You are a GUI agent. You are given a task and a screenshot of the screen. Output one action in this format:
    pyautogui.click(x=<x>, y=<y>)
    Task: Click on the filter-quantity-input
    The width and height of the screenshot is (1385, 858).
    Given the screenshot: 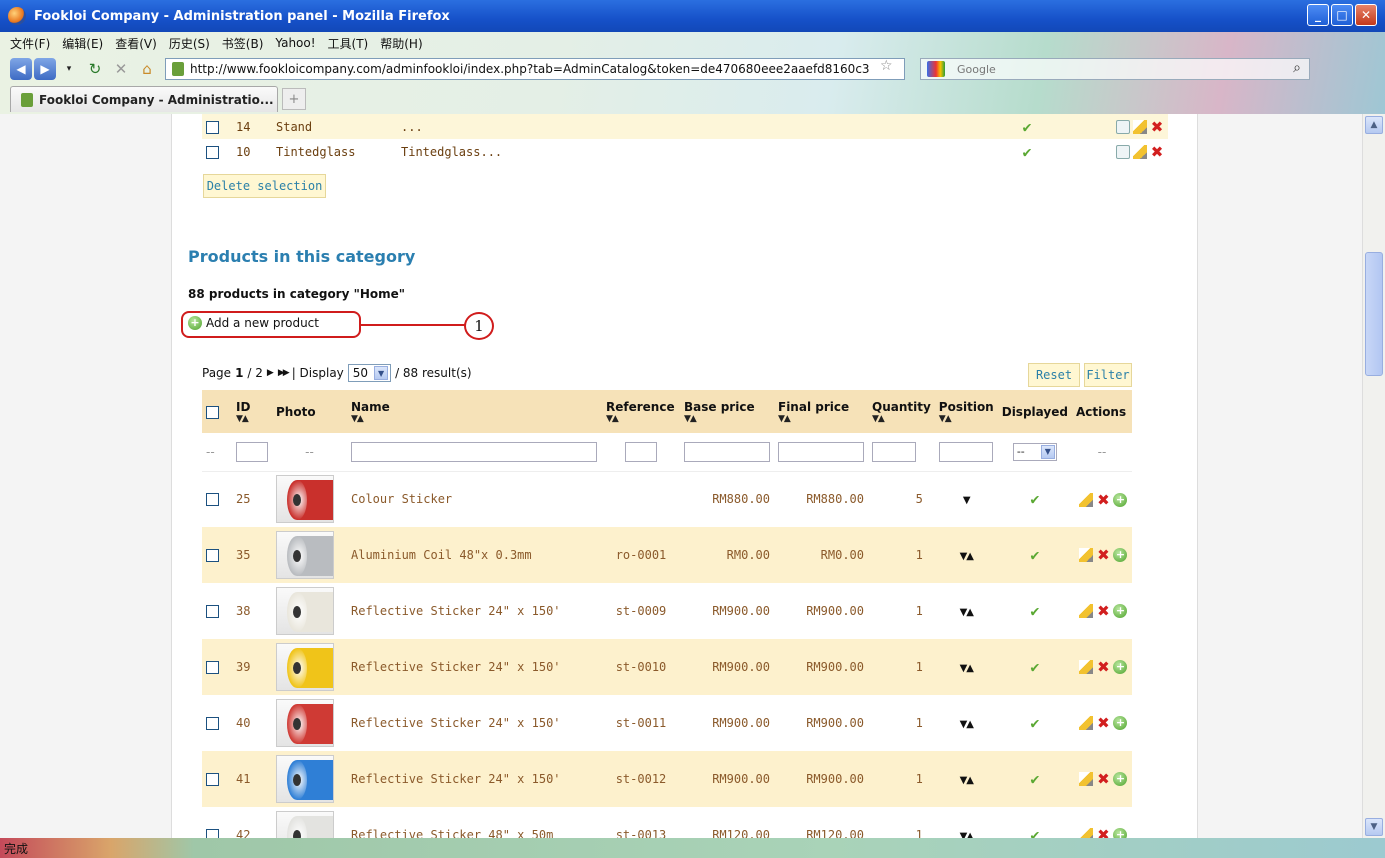 What is the action you would take?
    pyautogui.click(x=894, y=451)
    